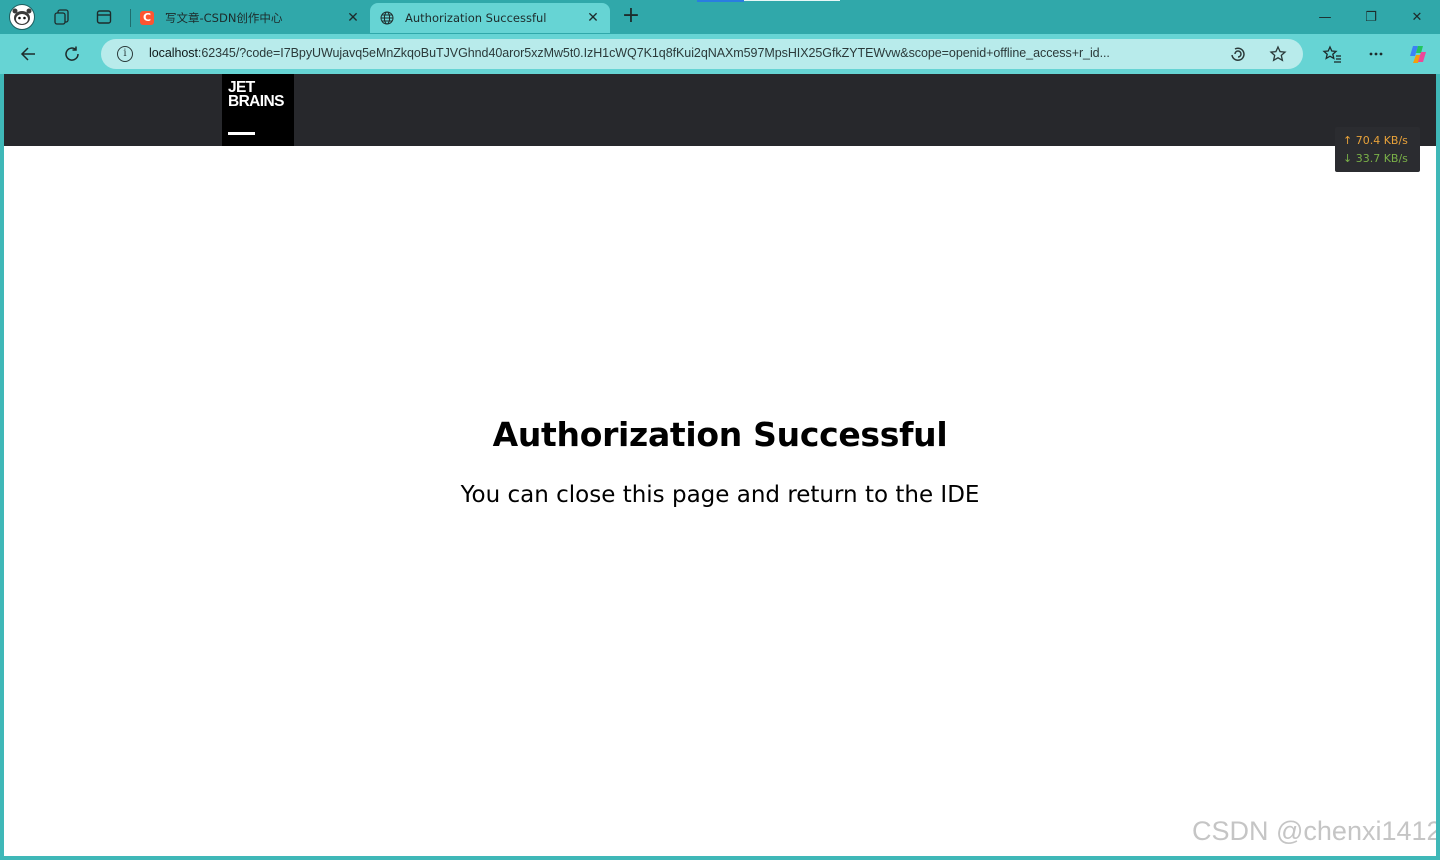 The width and height of the screenshot is (1440, 860). I want to click on refresh-icon, so click(72, 54).